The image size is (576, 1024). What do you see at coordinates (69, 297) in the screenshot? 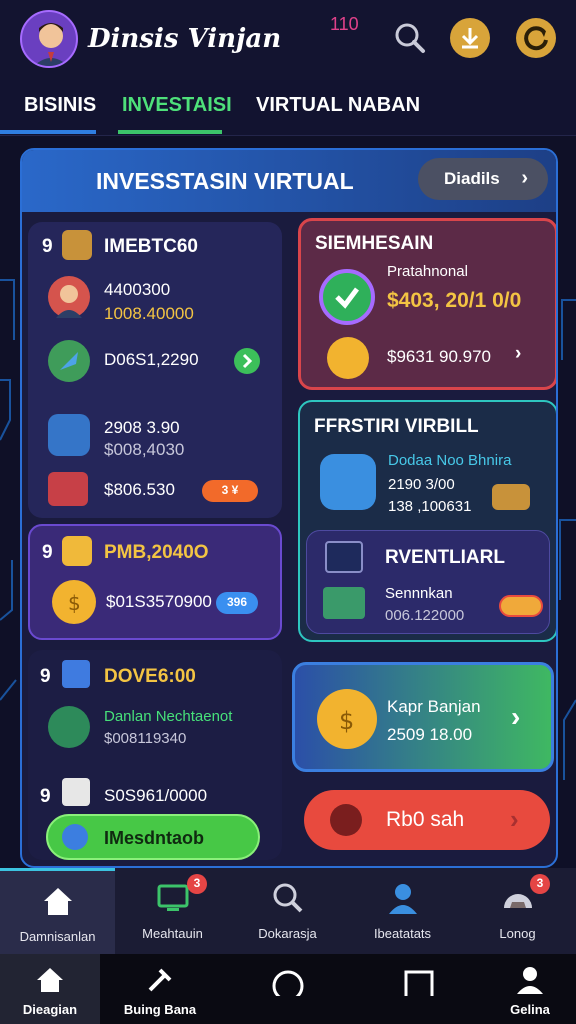
I see `avatar-icon` at bounding box center [69, 297].